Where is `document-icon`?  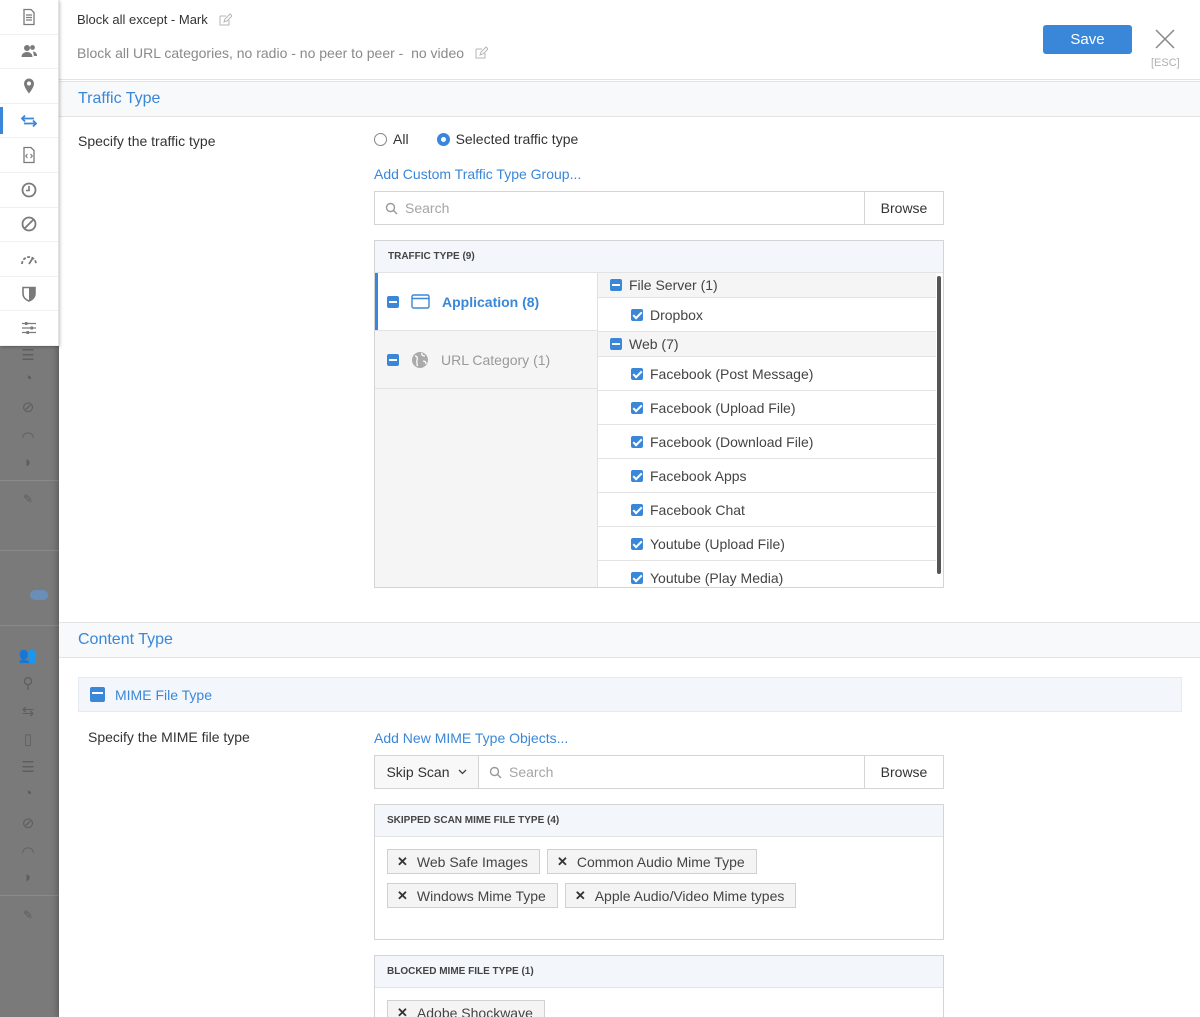
document-icon is located at coordinates (29, 16).